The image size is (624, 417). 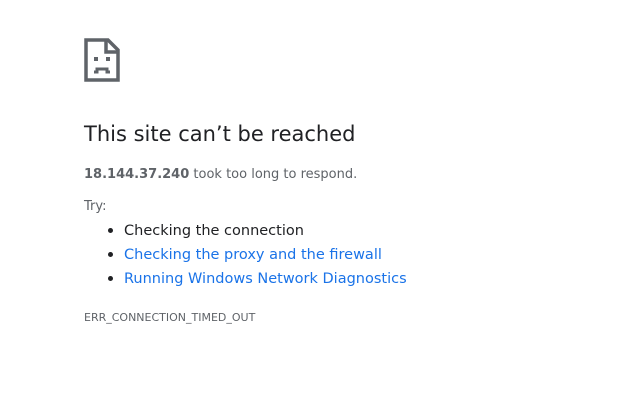 What do you see at coordinates (220, 134) in the screenshot?
I see `page-title: This site can’t be reached` at bounding box center [220, 134].